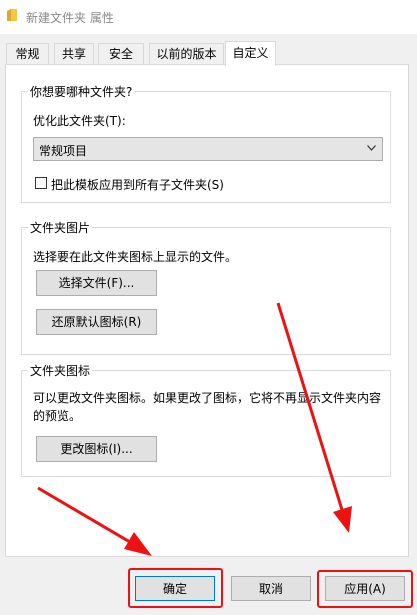 The image size is (417, 615). I want to click on tab-customize: 自定义, so click(250, 53).